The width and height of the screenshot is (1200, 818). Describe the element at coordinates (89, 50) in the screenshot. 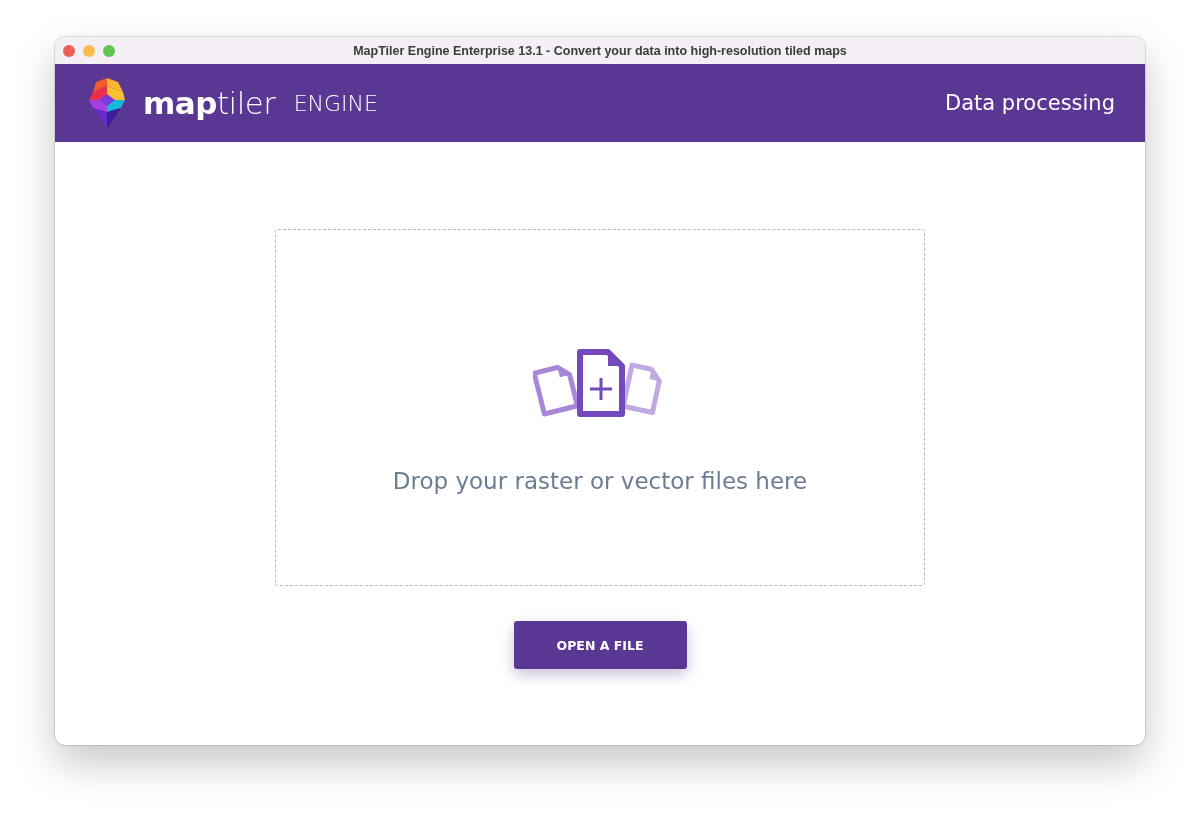

I see `minimize-button` at that location.